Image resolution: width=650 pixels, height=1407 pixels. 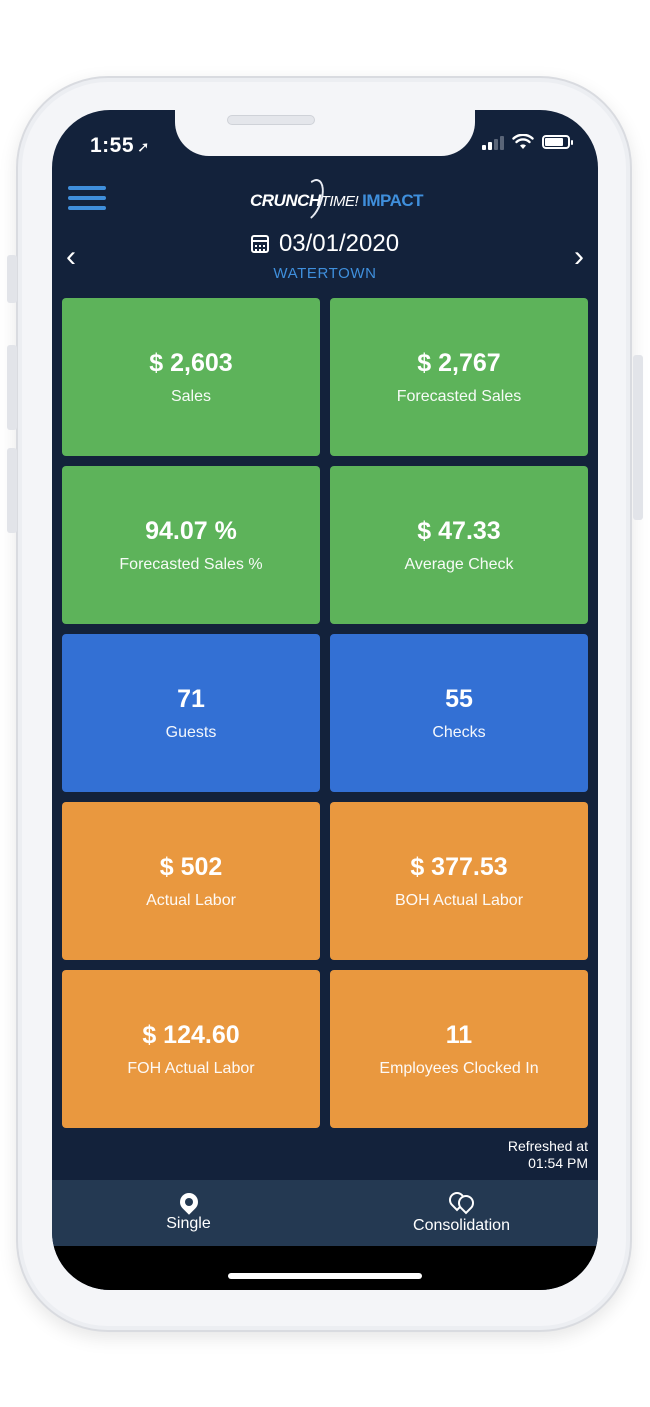 I want to click on multiple-map-pins-icon, so click(x=461, y=1201).